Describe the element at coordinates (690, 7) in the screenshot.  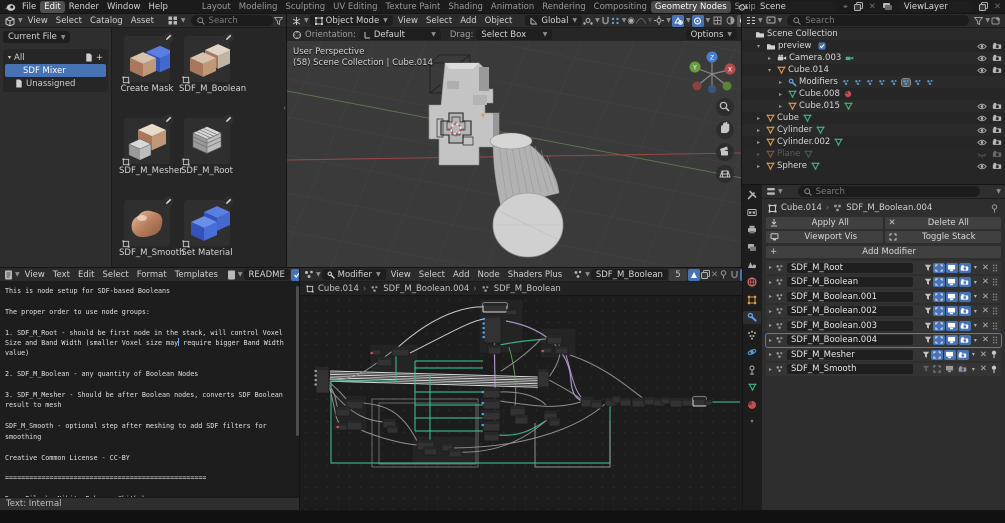
I see `menu-geometry-nodes: Geometry Nodes` at that location.